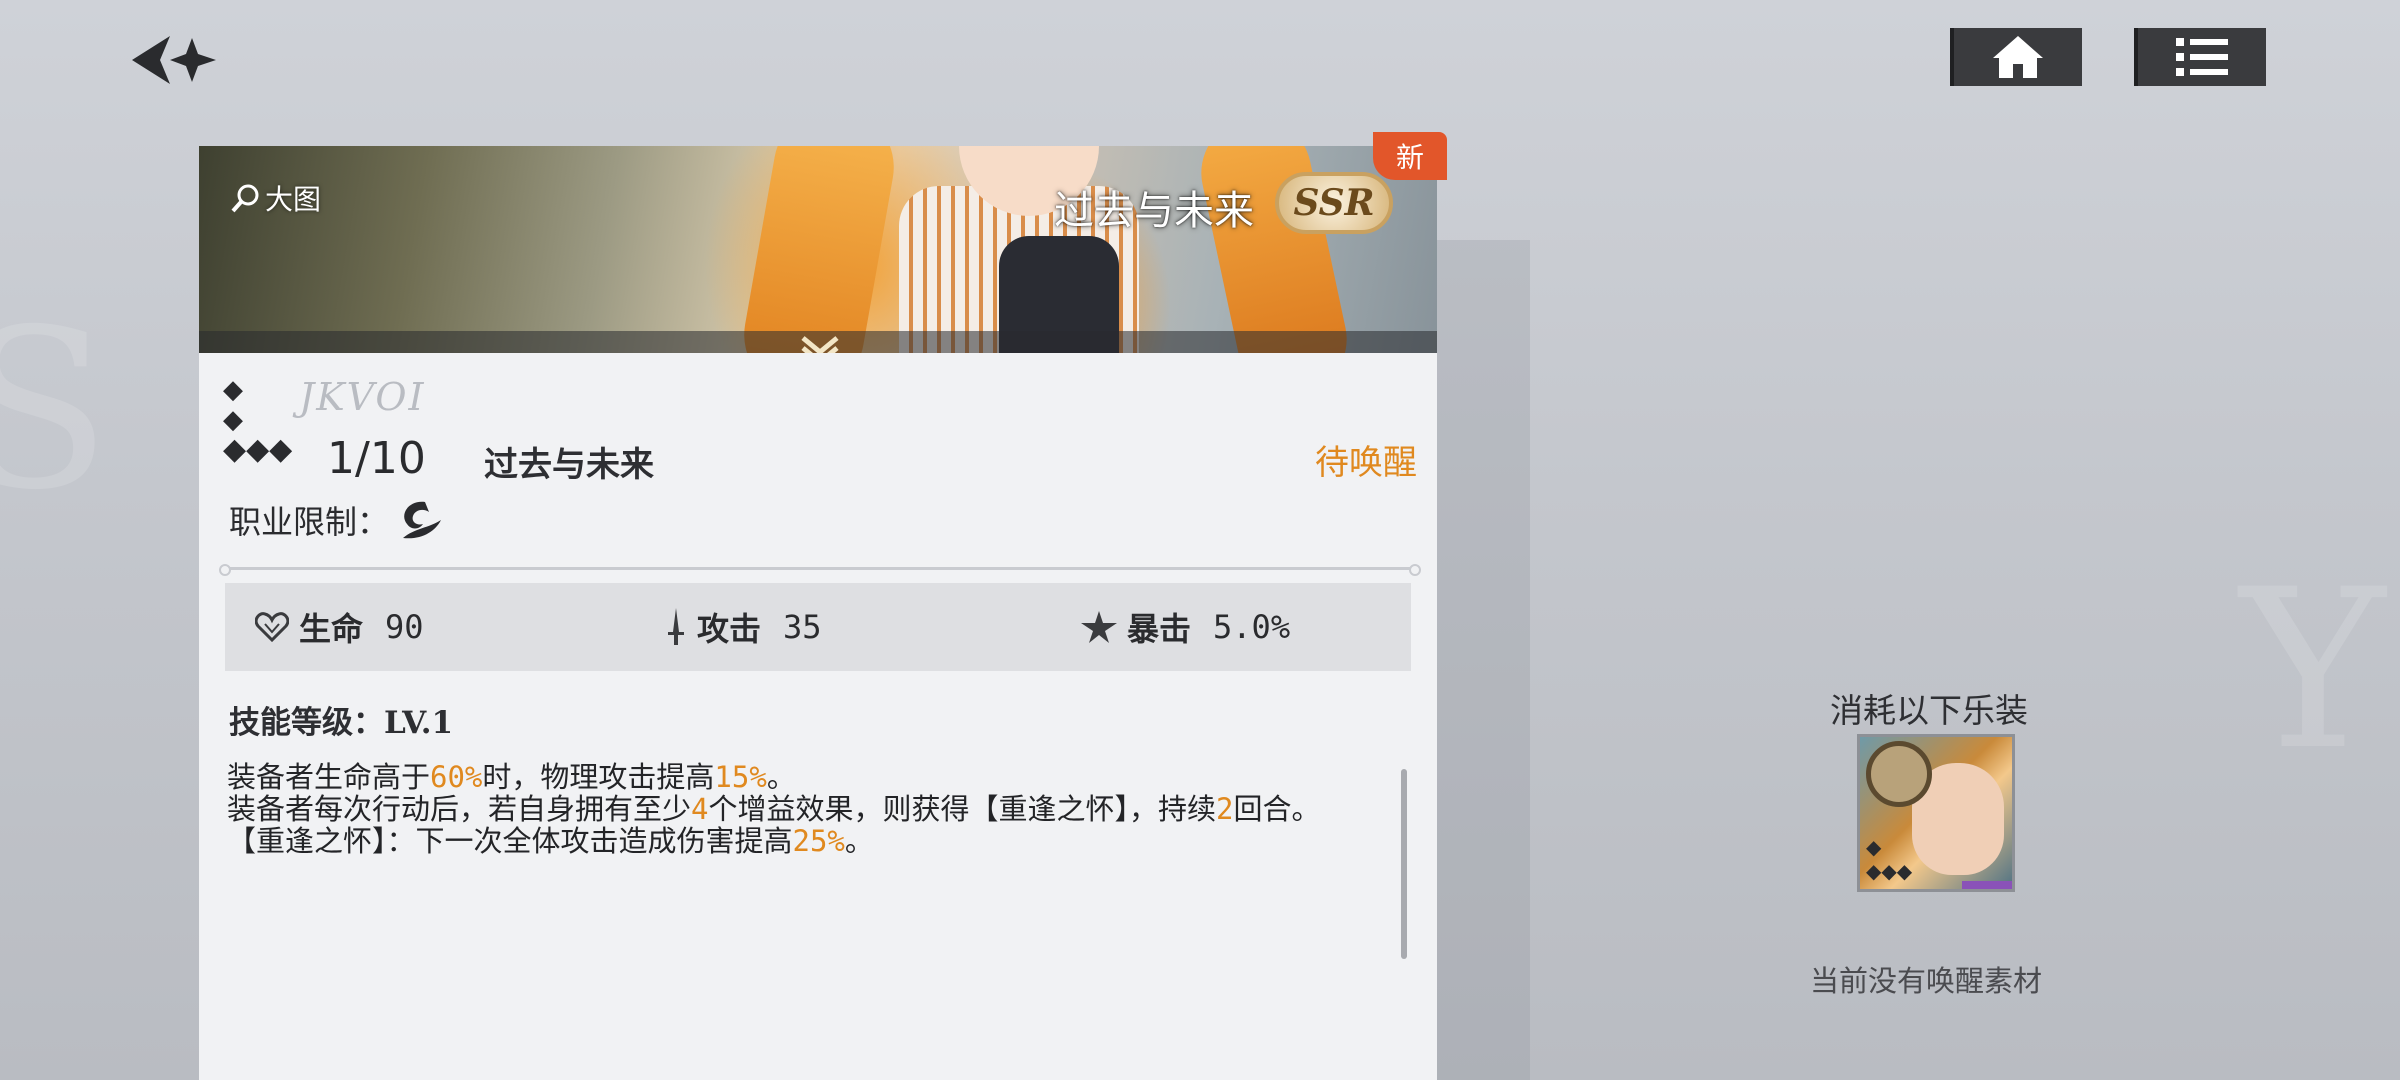  Describe the element at coordinates (2313, 670) in the screenshot. I see `background-decoration-right: Y` at that location.